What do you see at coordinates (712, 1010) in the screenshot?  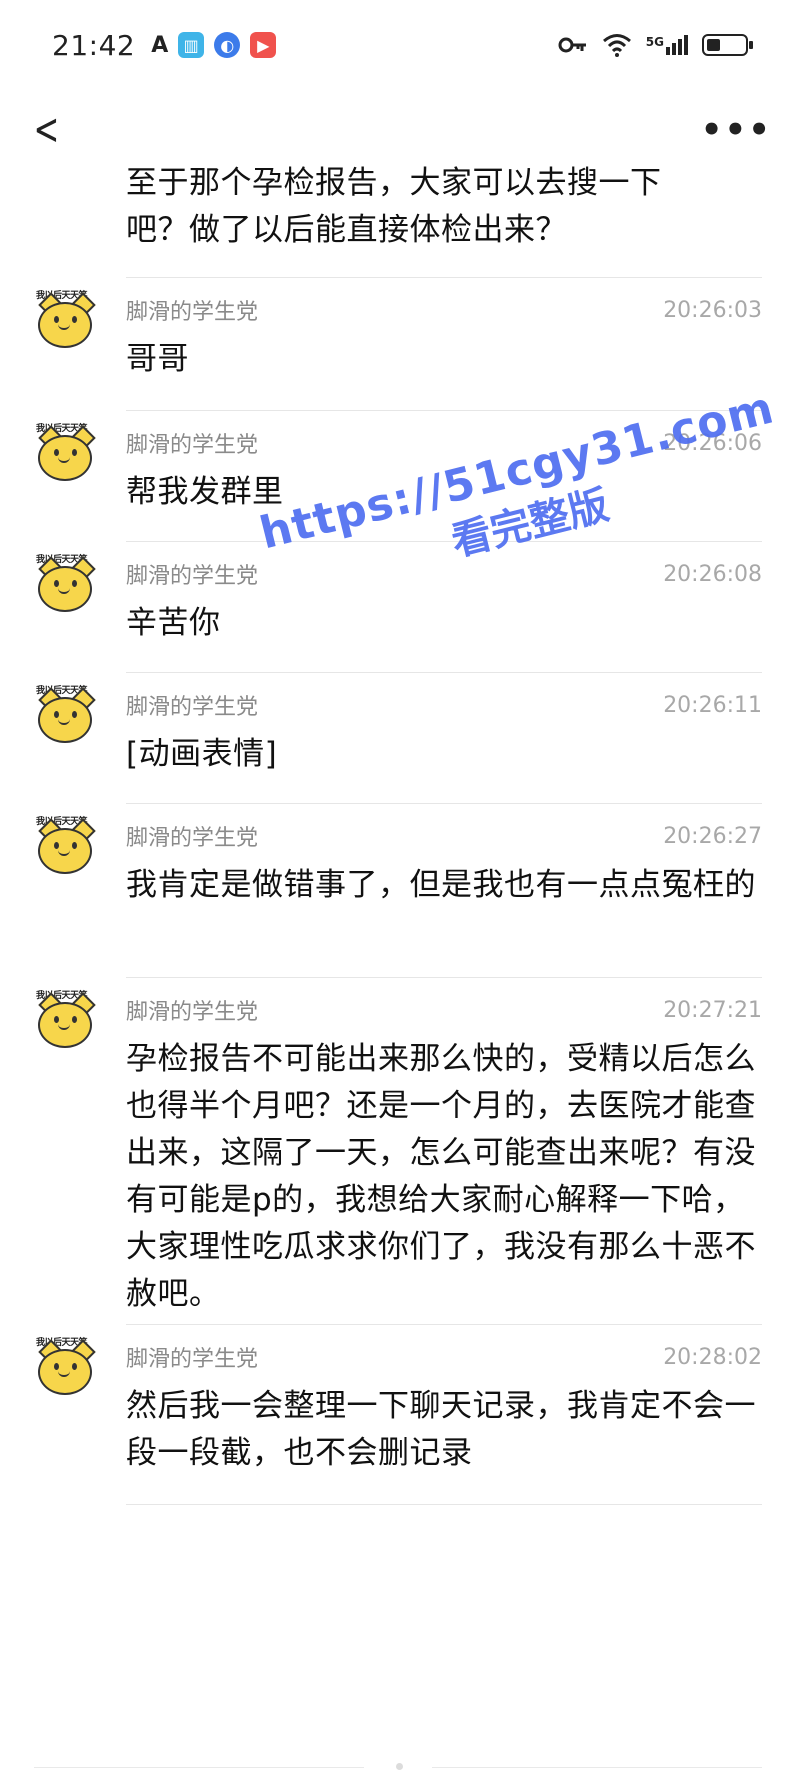 I see `message-time: 20:27:21` at bounding box center [712, 1010].